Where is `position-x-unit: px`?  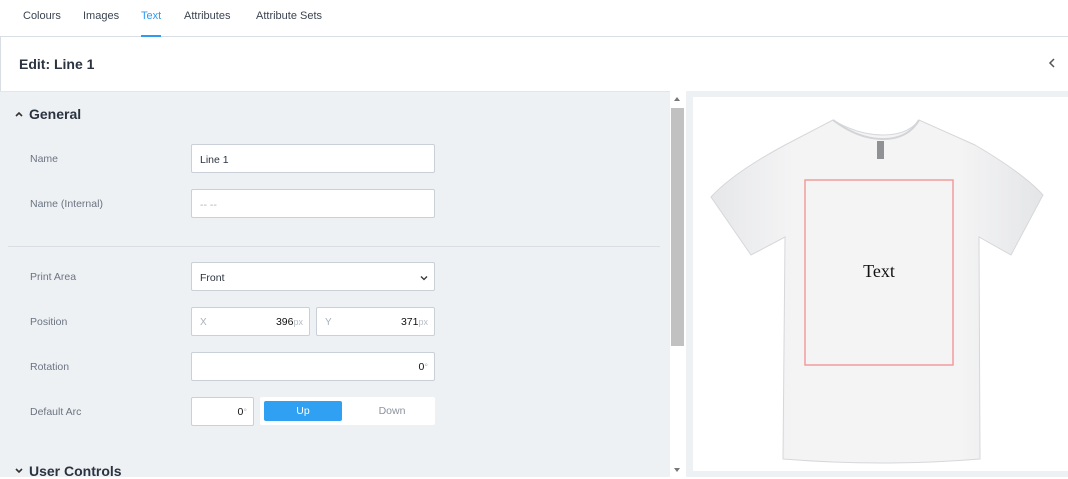
position-x-unit: px is located at coordinates (298, 322).